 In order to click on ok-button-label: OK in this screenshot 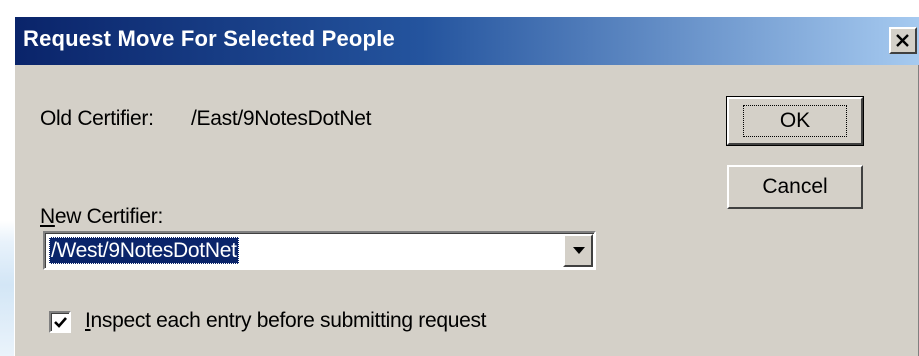, I will do `click(795, 121)`.